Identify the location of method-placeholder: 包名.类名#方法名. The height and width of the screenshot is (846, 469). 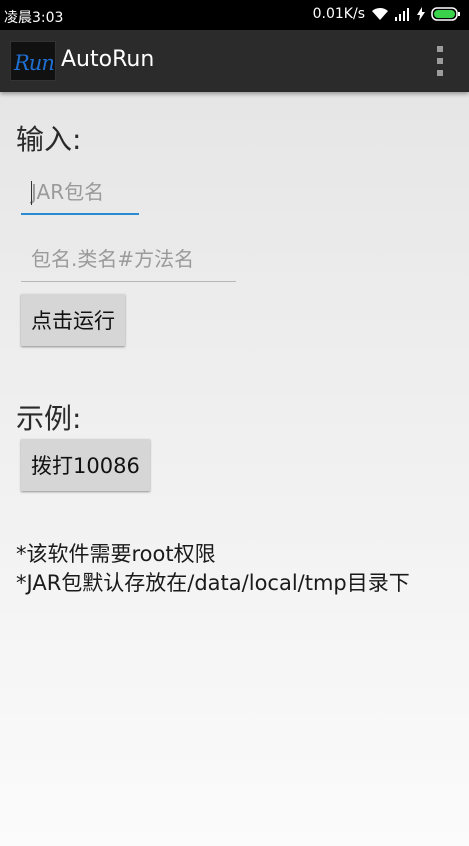
(113, 259).